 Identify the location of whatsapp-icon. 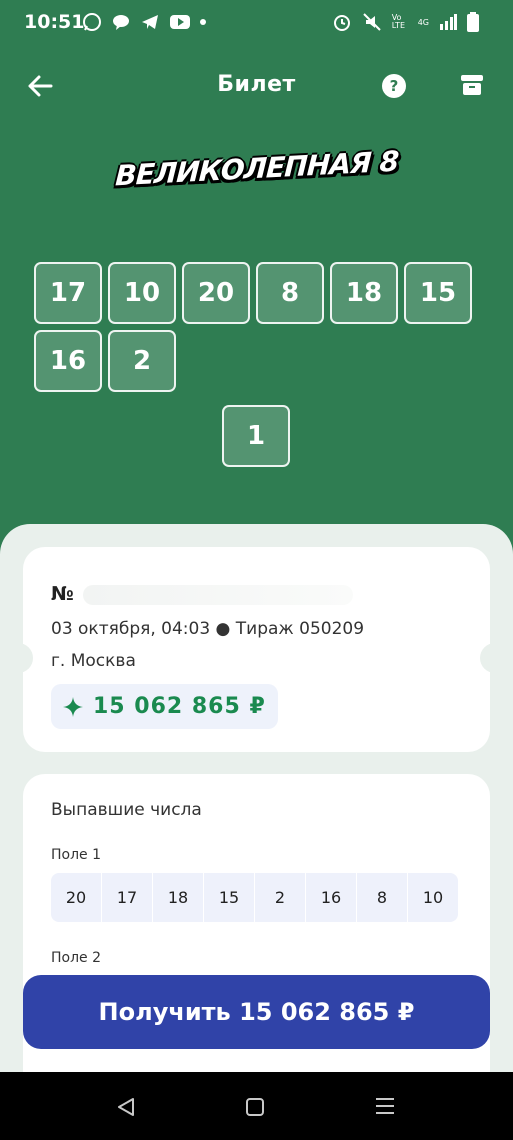
(92, 22).